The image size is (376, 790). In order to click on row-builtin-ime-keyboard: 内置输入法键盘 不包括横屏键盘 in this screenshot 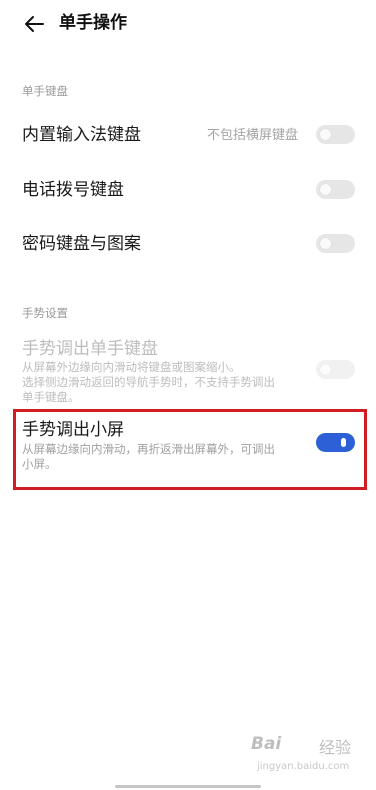, I will do `click(188, 135)`.